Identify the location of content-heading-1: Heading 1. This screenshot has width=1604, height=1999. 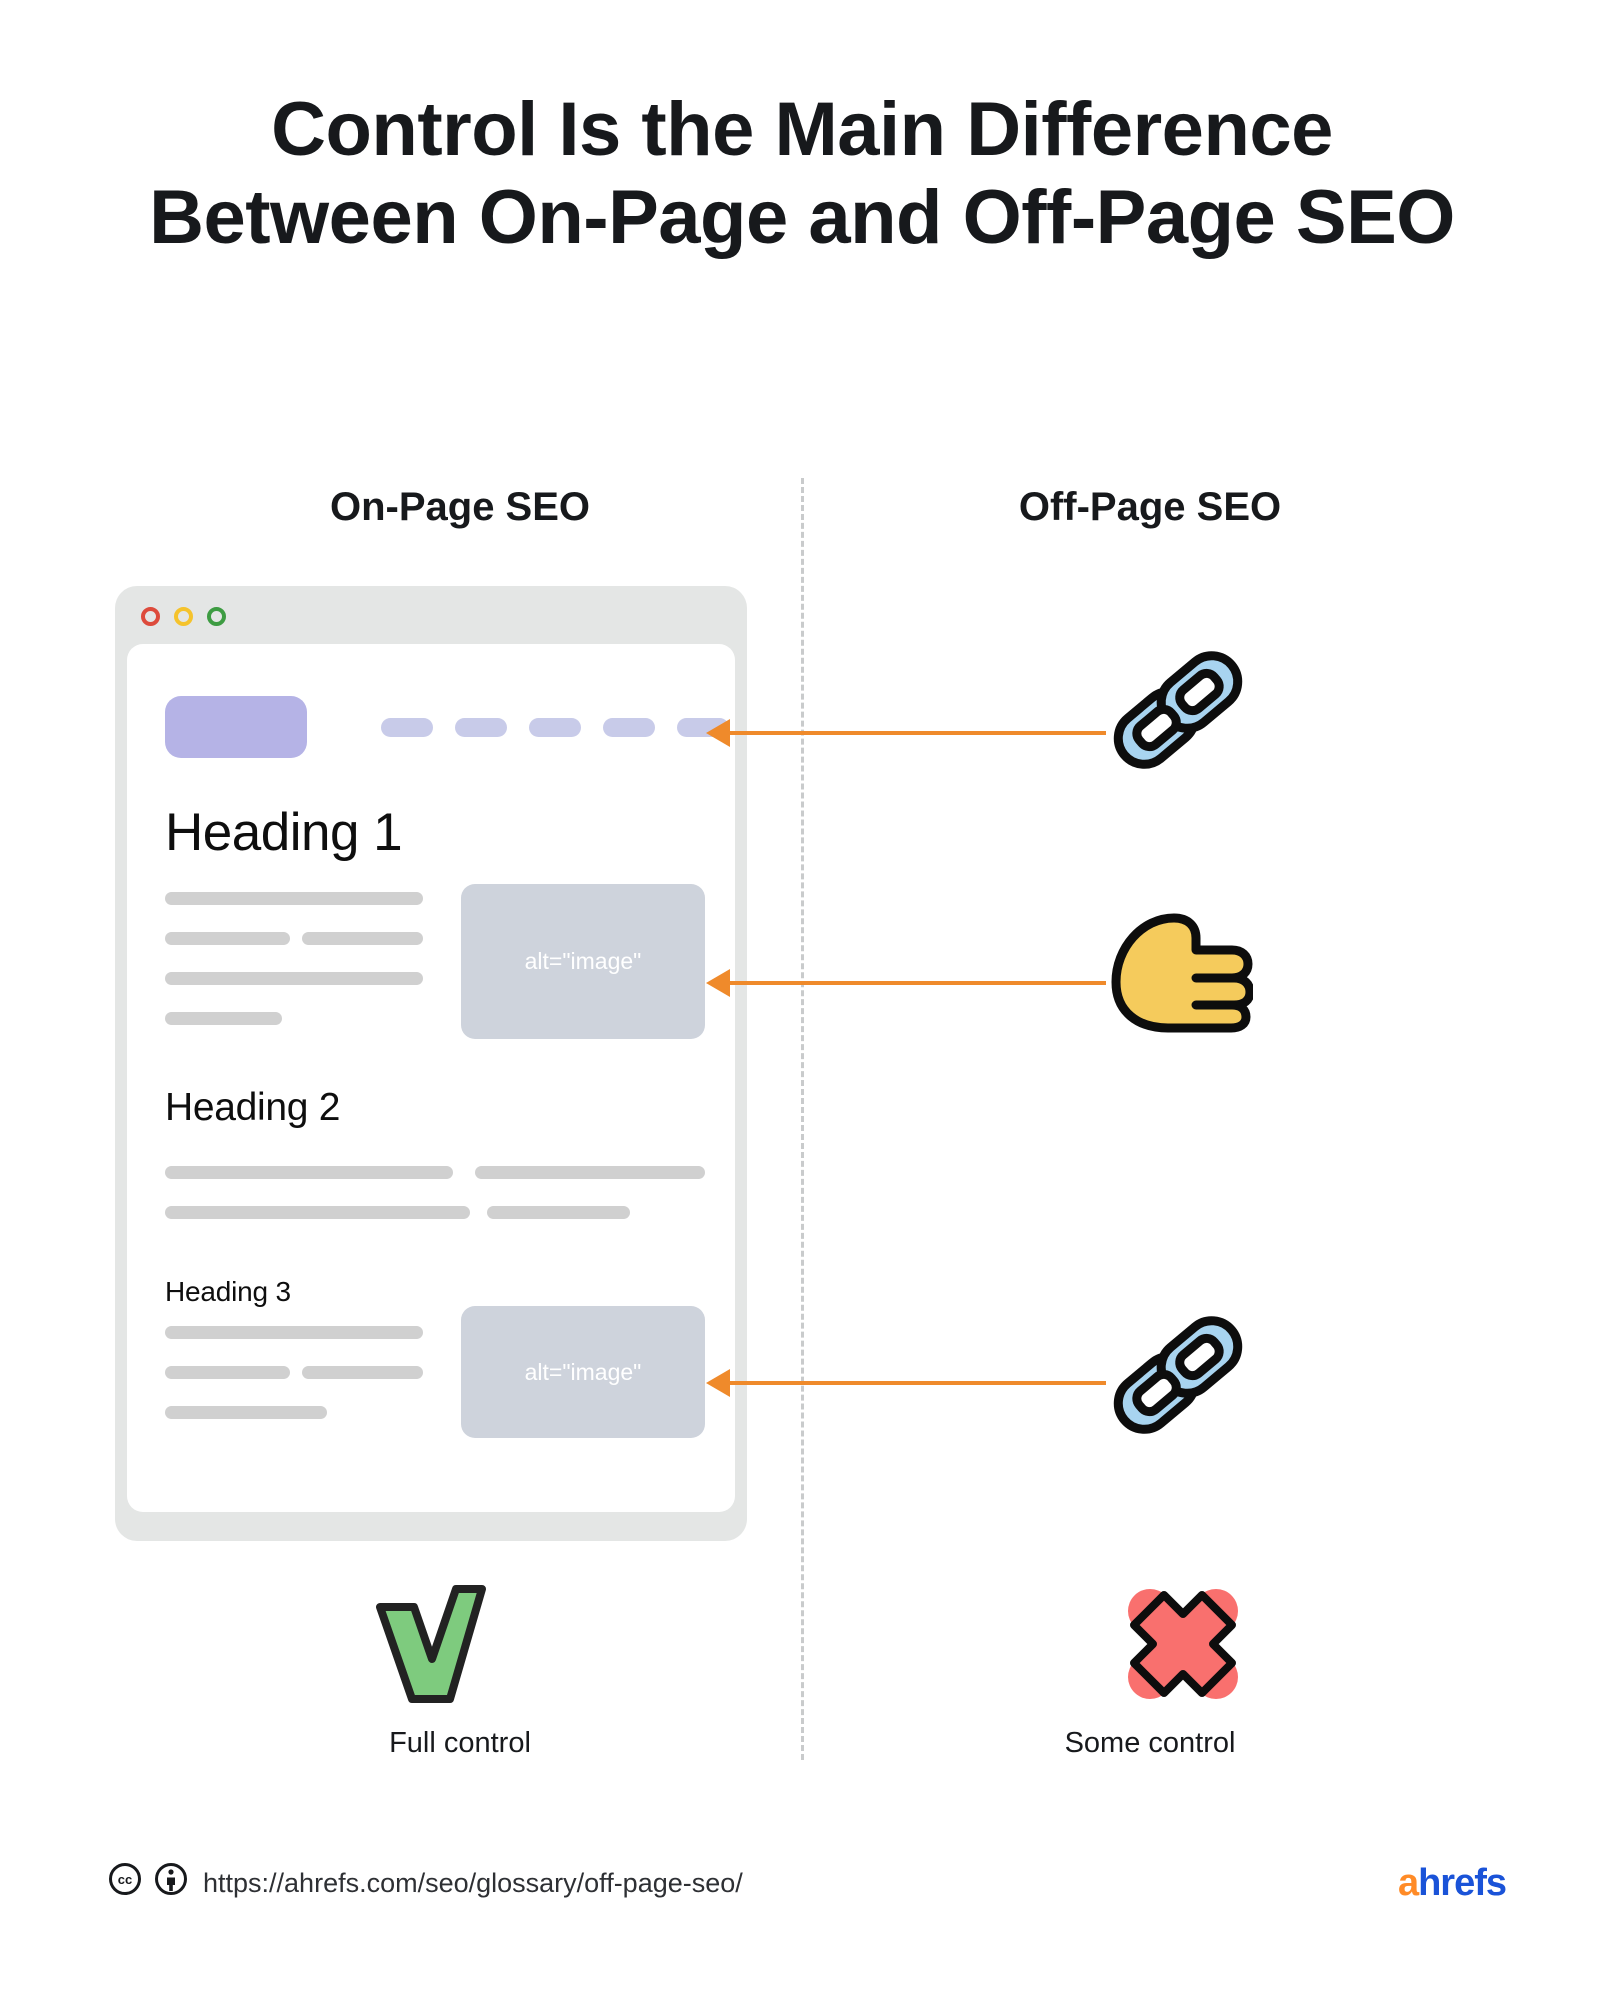
(284, 832).